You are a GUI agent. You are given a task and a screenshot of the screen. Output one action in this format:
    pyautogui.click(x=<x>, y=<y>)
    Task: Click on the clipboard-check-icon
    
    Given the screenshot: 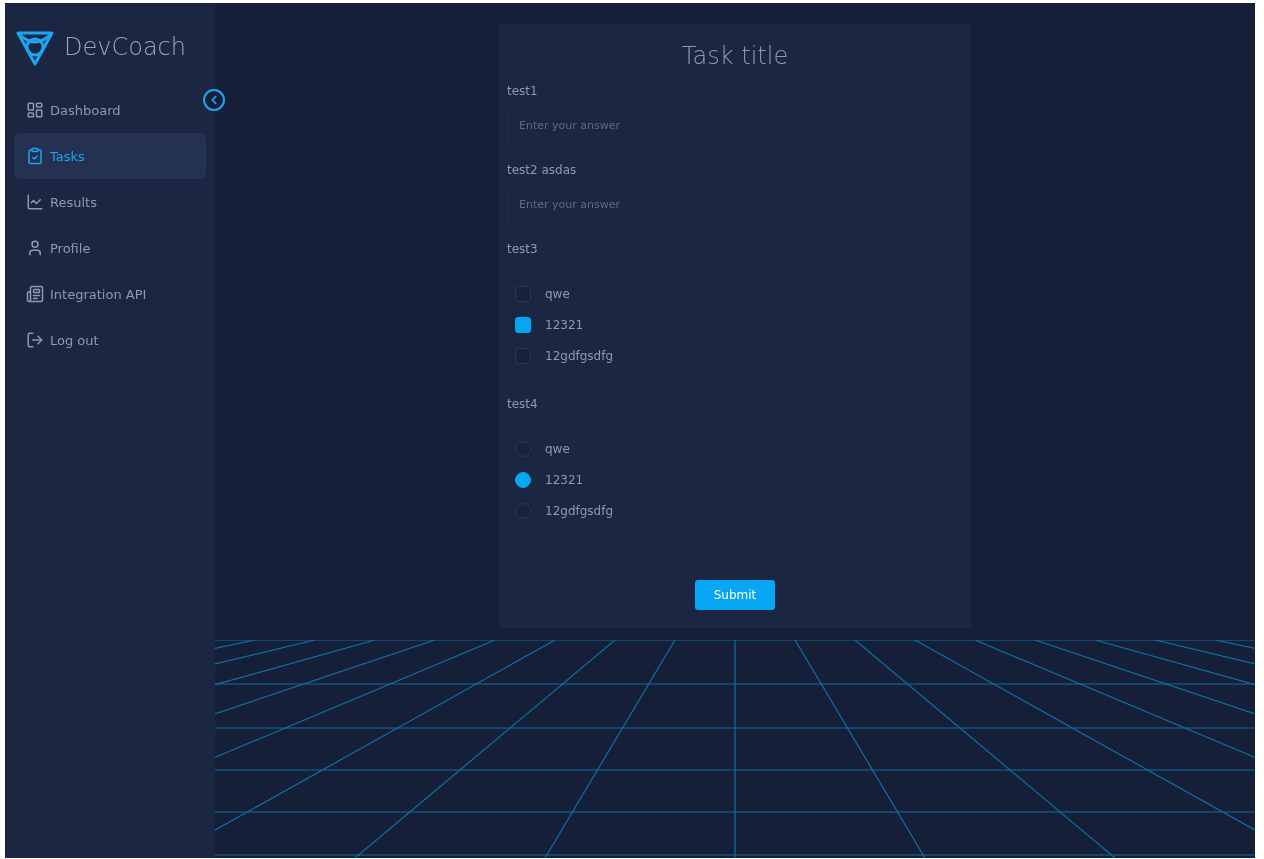 What is the action you would take?
    pyautogui.click(x=35, y=156)
    